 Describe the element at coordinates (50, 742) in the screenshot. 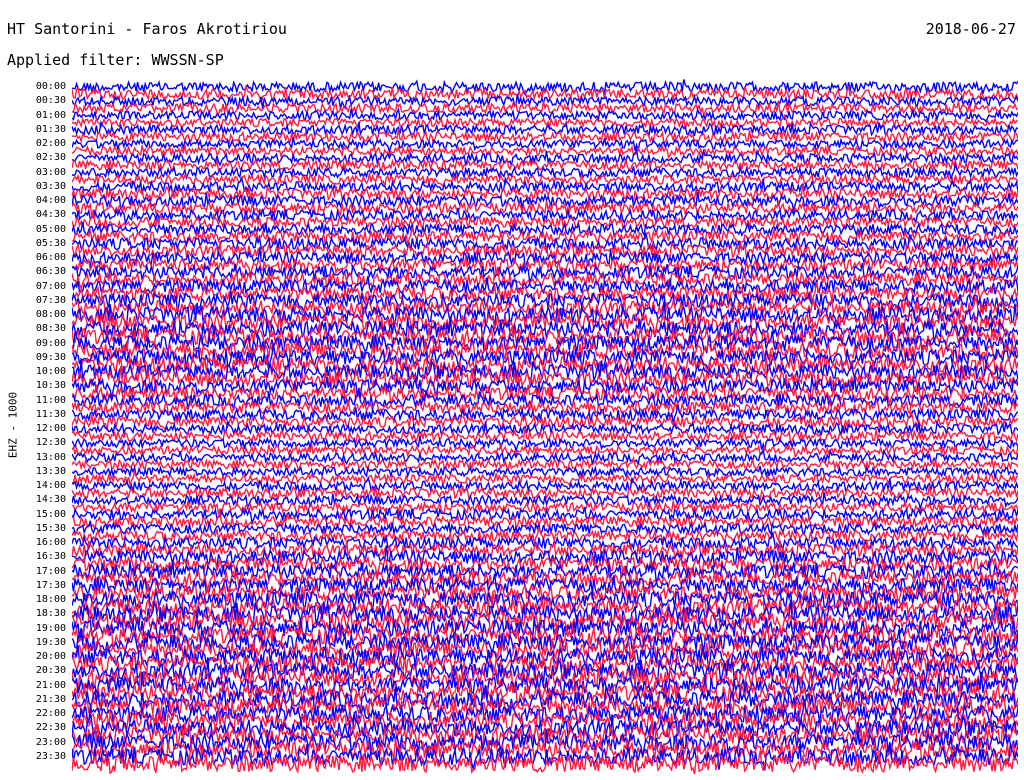

I see `time-label: 23:00` at that location.